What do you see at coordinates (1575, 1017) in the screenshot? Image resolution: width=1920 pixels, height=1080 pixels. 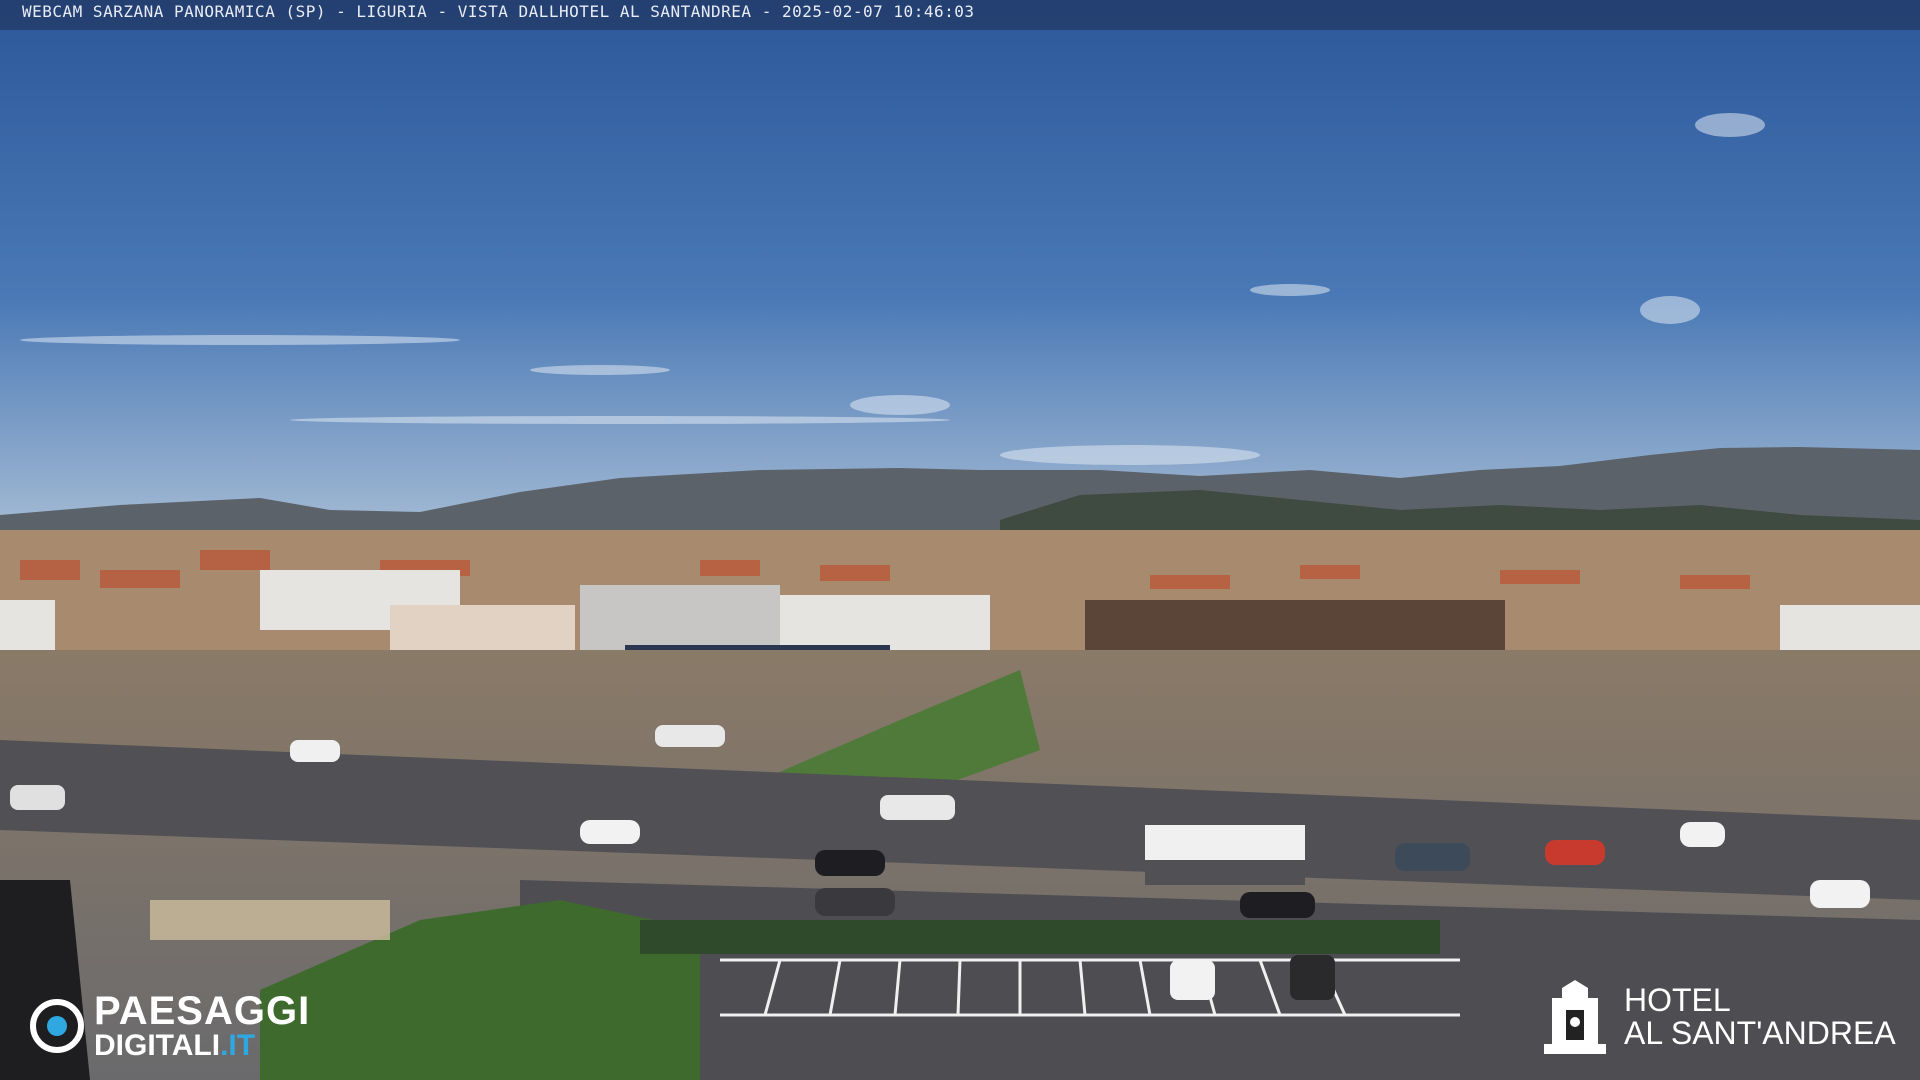 I see `hotel-emblem-icon` at bounding box center [1575, 1017].